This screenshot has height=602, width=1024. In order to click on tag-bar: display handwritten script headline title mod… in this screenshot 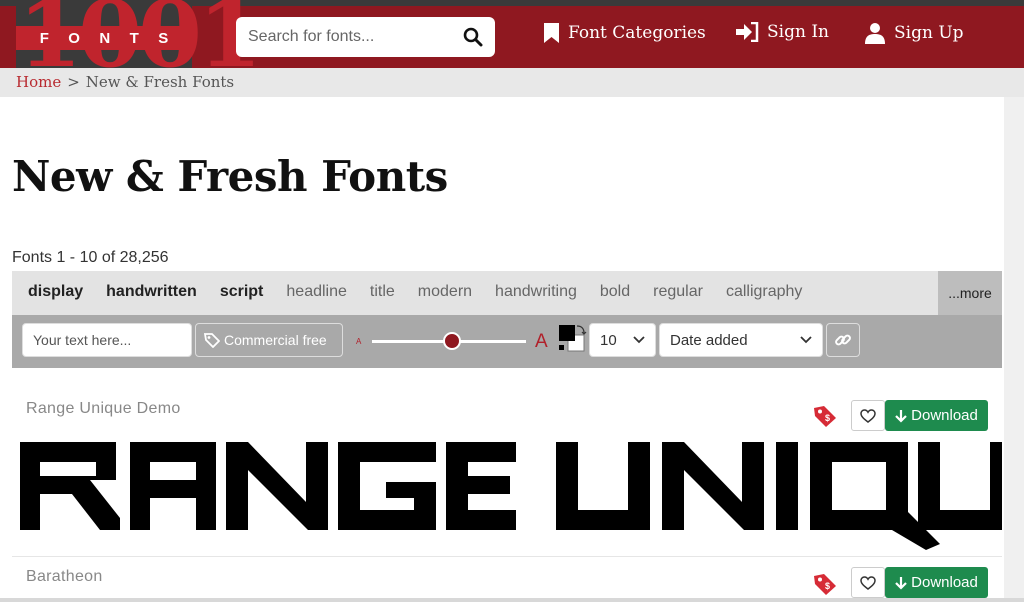, I will do `click(507, 293)`.